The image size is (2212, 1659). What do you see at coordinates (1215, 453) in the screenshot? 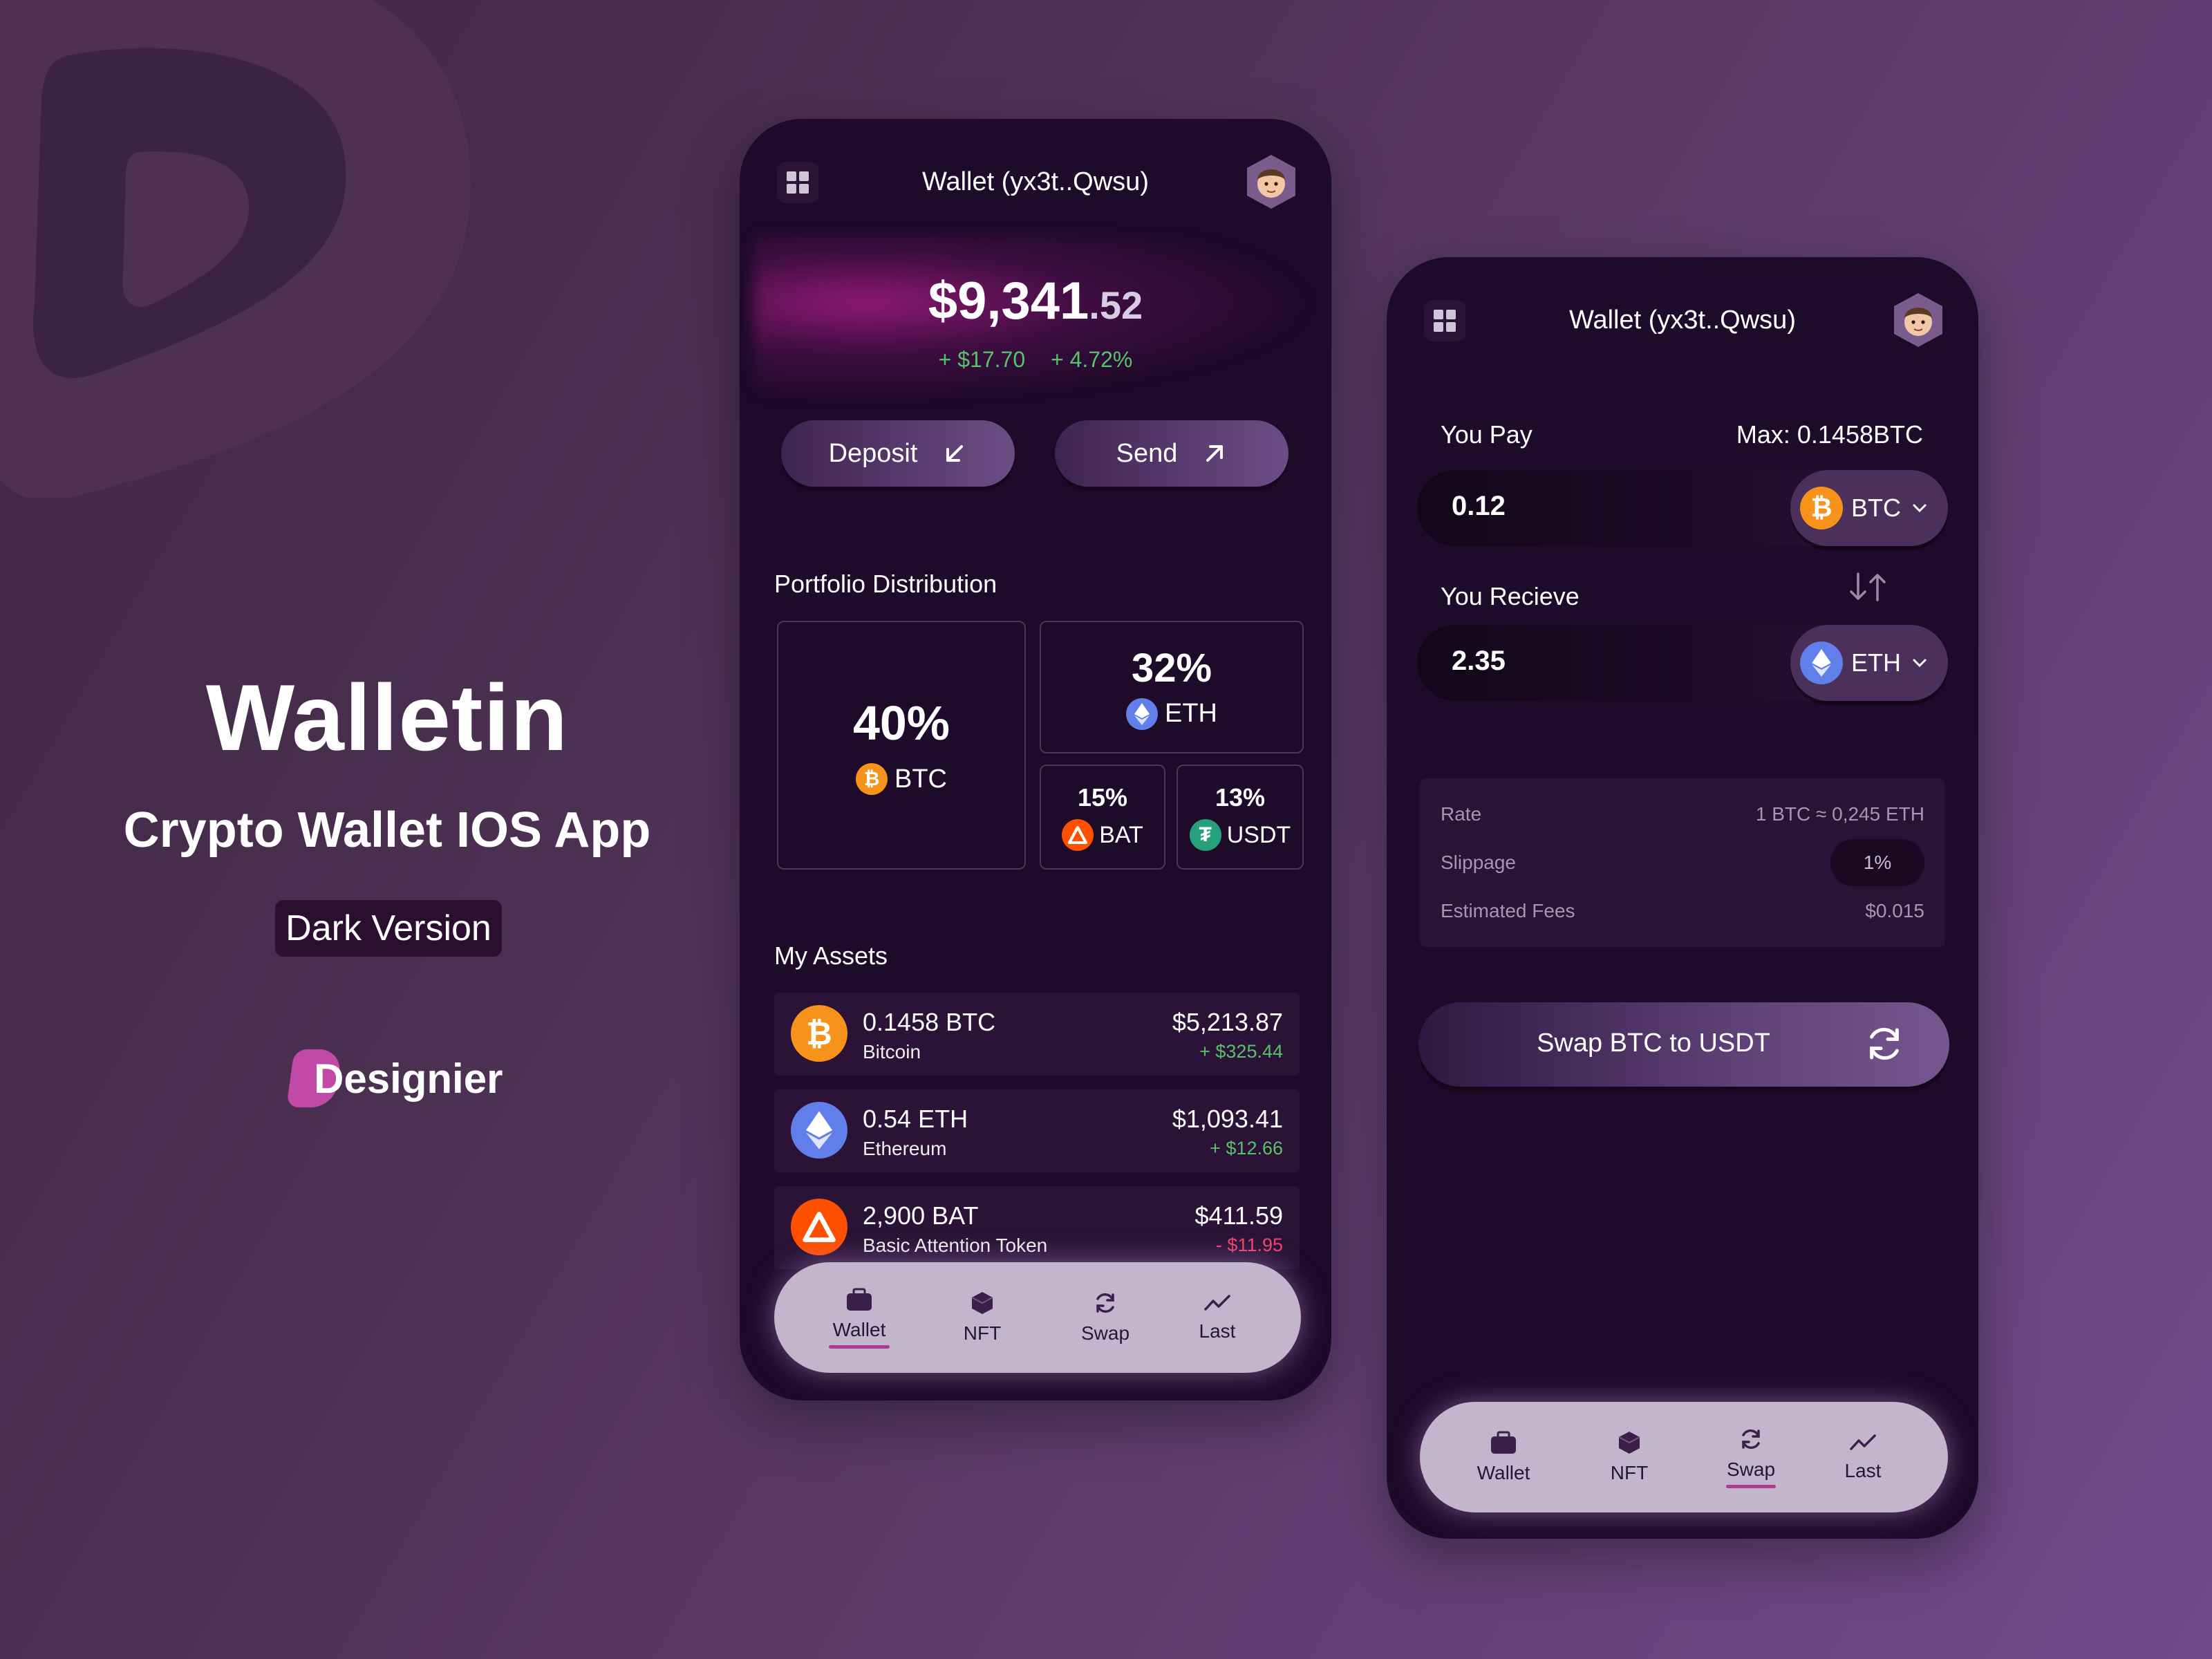
I see `arrow-up-right-icon` at bounding box center [1215, 453].